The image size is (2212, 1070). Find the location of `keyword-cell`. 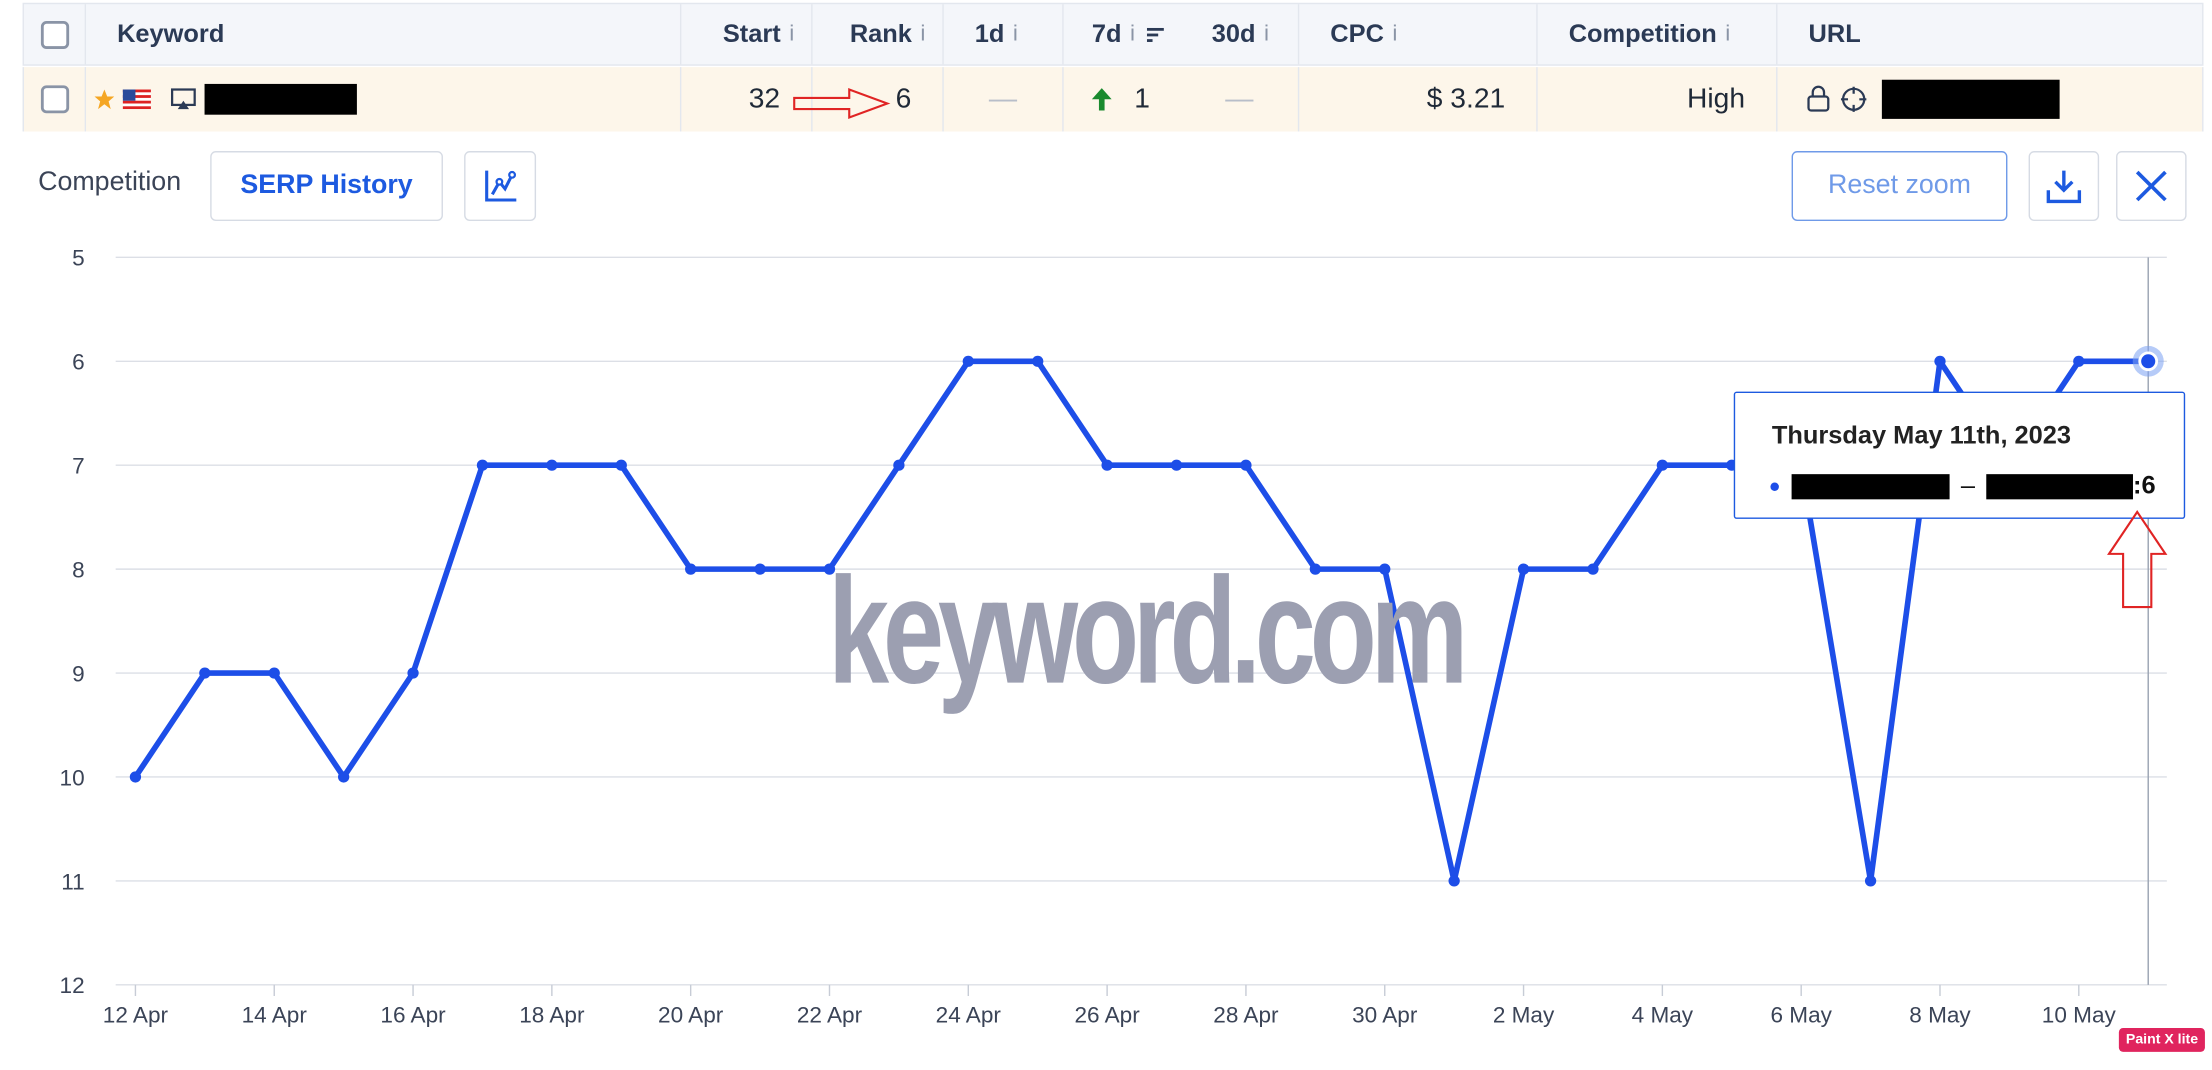

keyword-cell is located at coordinates (384, 99).